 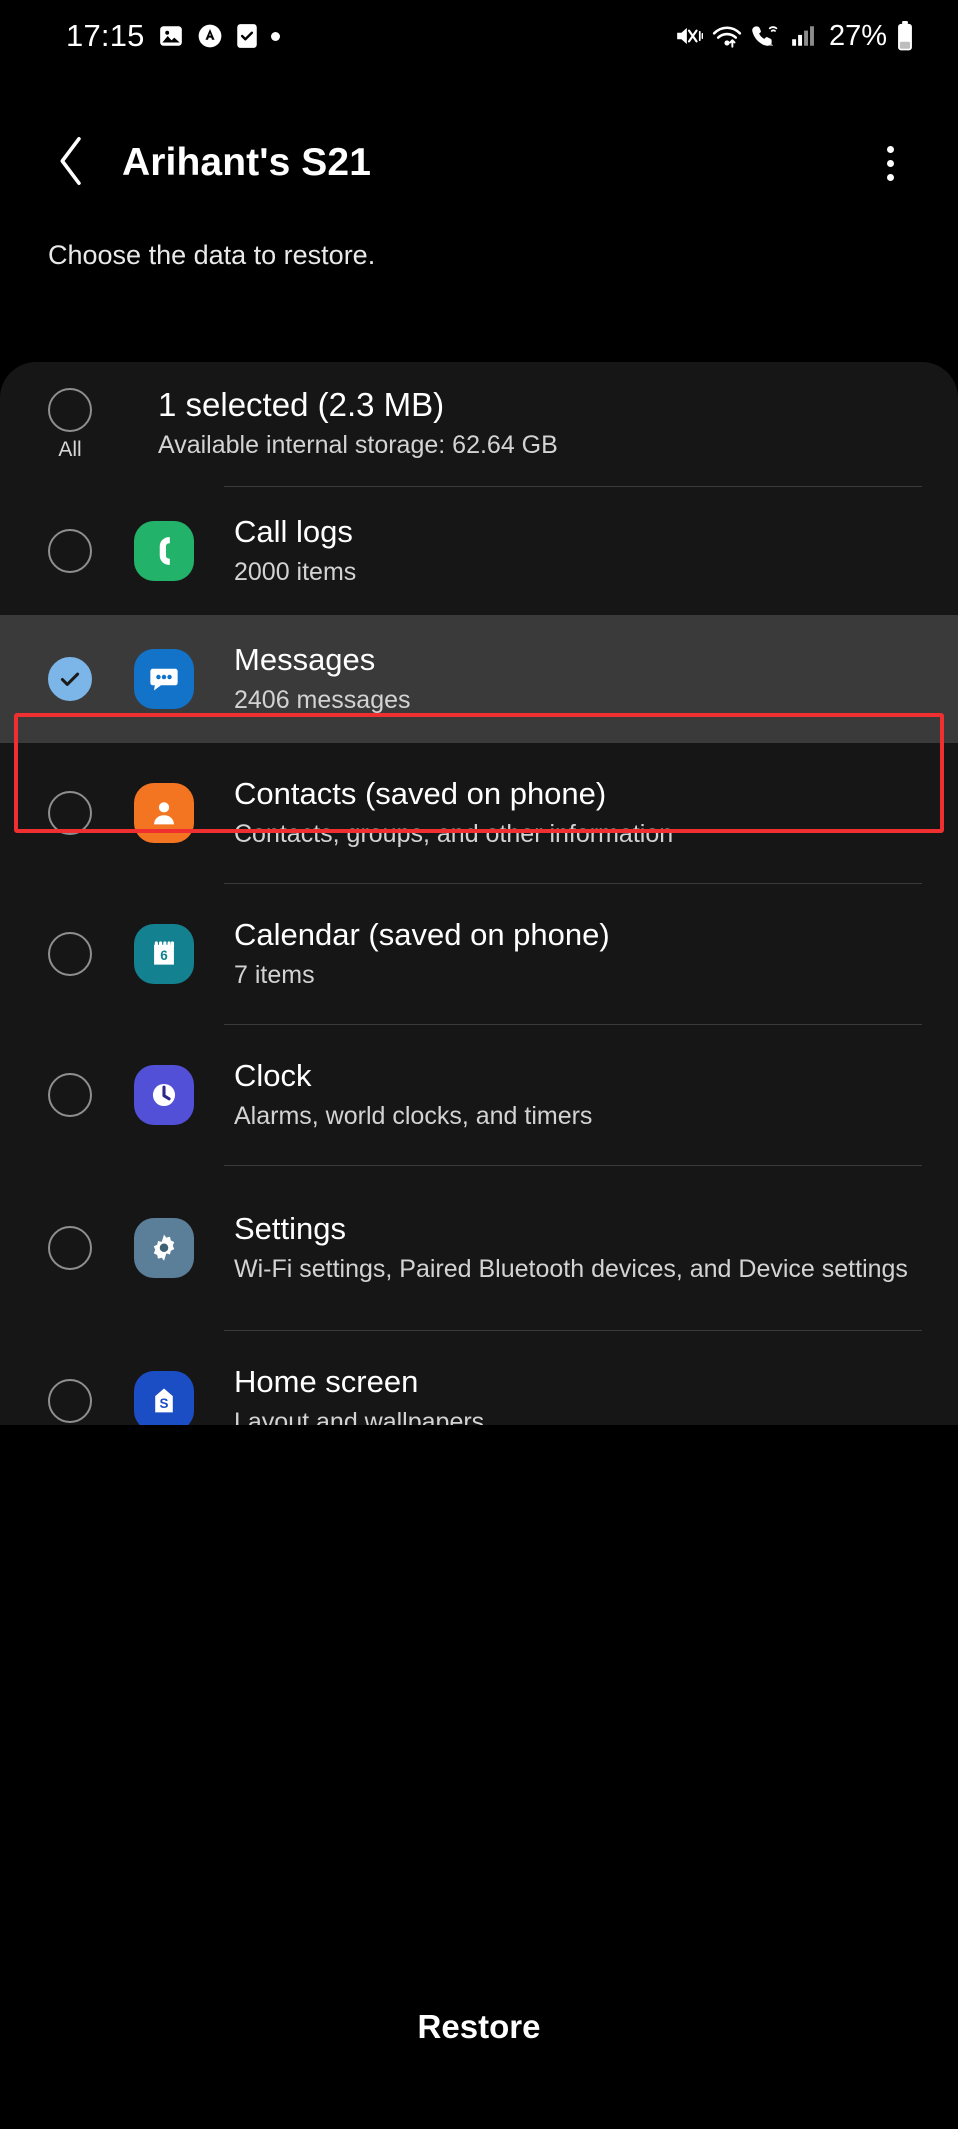 I want to click on messages-subtitle: 2406 messages, so click(x=322, y=700).